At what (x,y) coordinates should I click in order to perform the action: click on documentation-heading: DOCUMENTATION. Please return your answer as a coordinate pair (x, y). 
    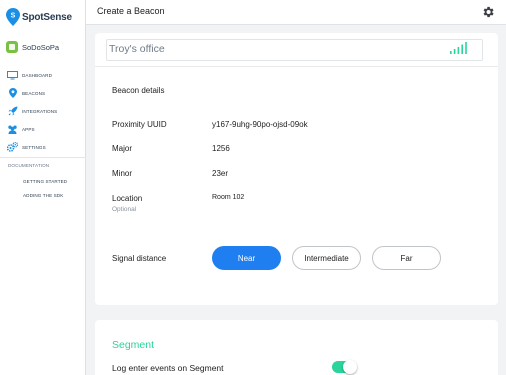
    Looking at the image, I should click on (29, 165).